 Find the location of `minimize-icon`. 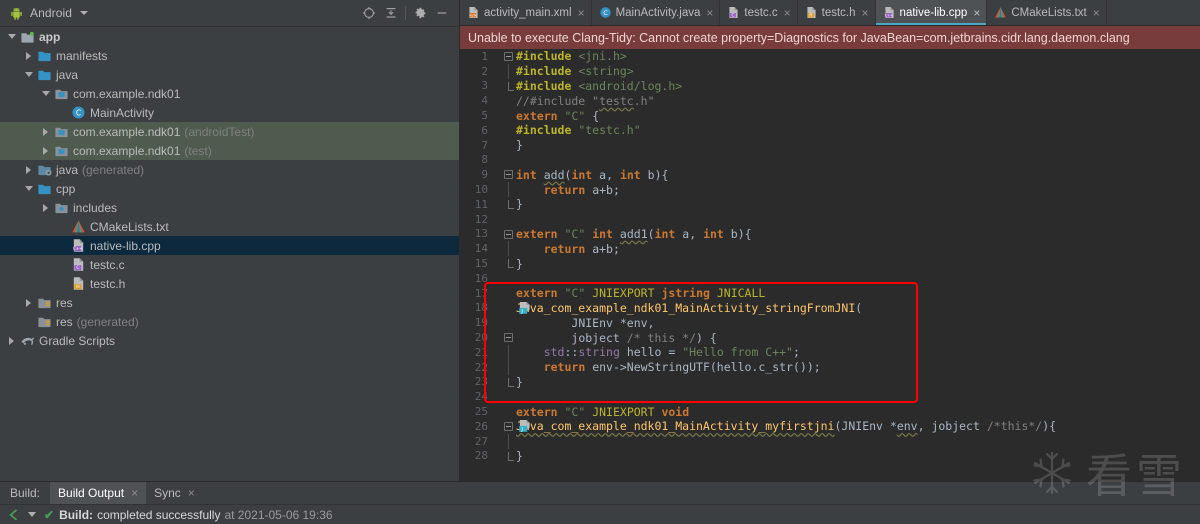

minimize-icon is located at coordinates (442, 13).